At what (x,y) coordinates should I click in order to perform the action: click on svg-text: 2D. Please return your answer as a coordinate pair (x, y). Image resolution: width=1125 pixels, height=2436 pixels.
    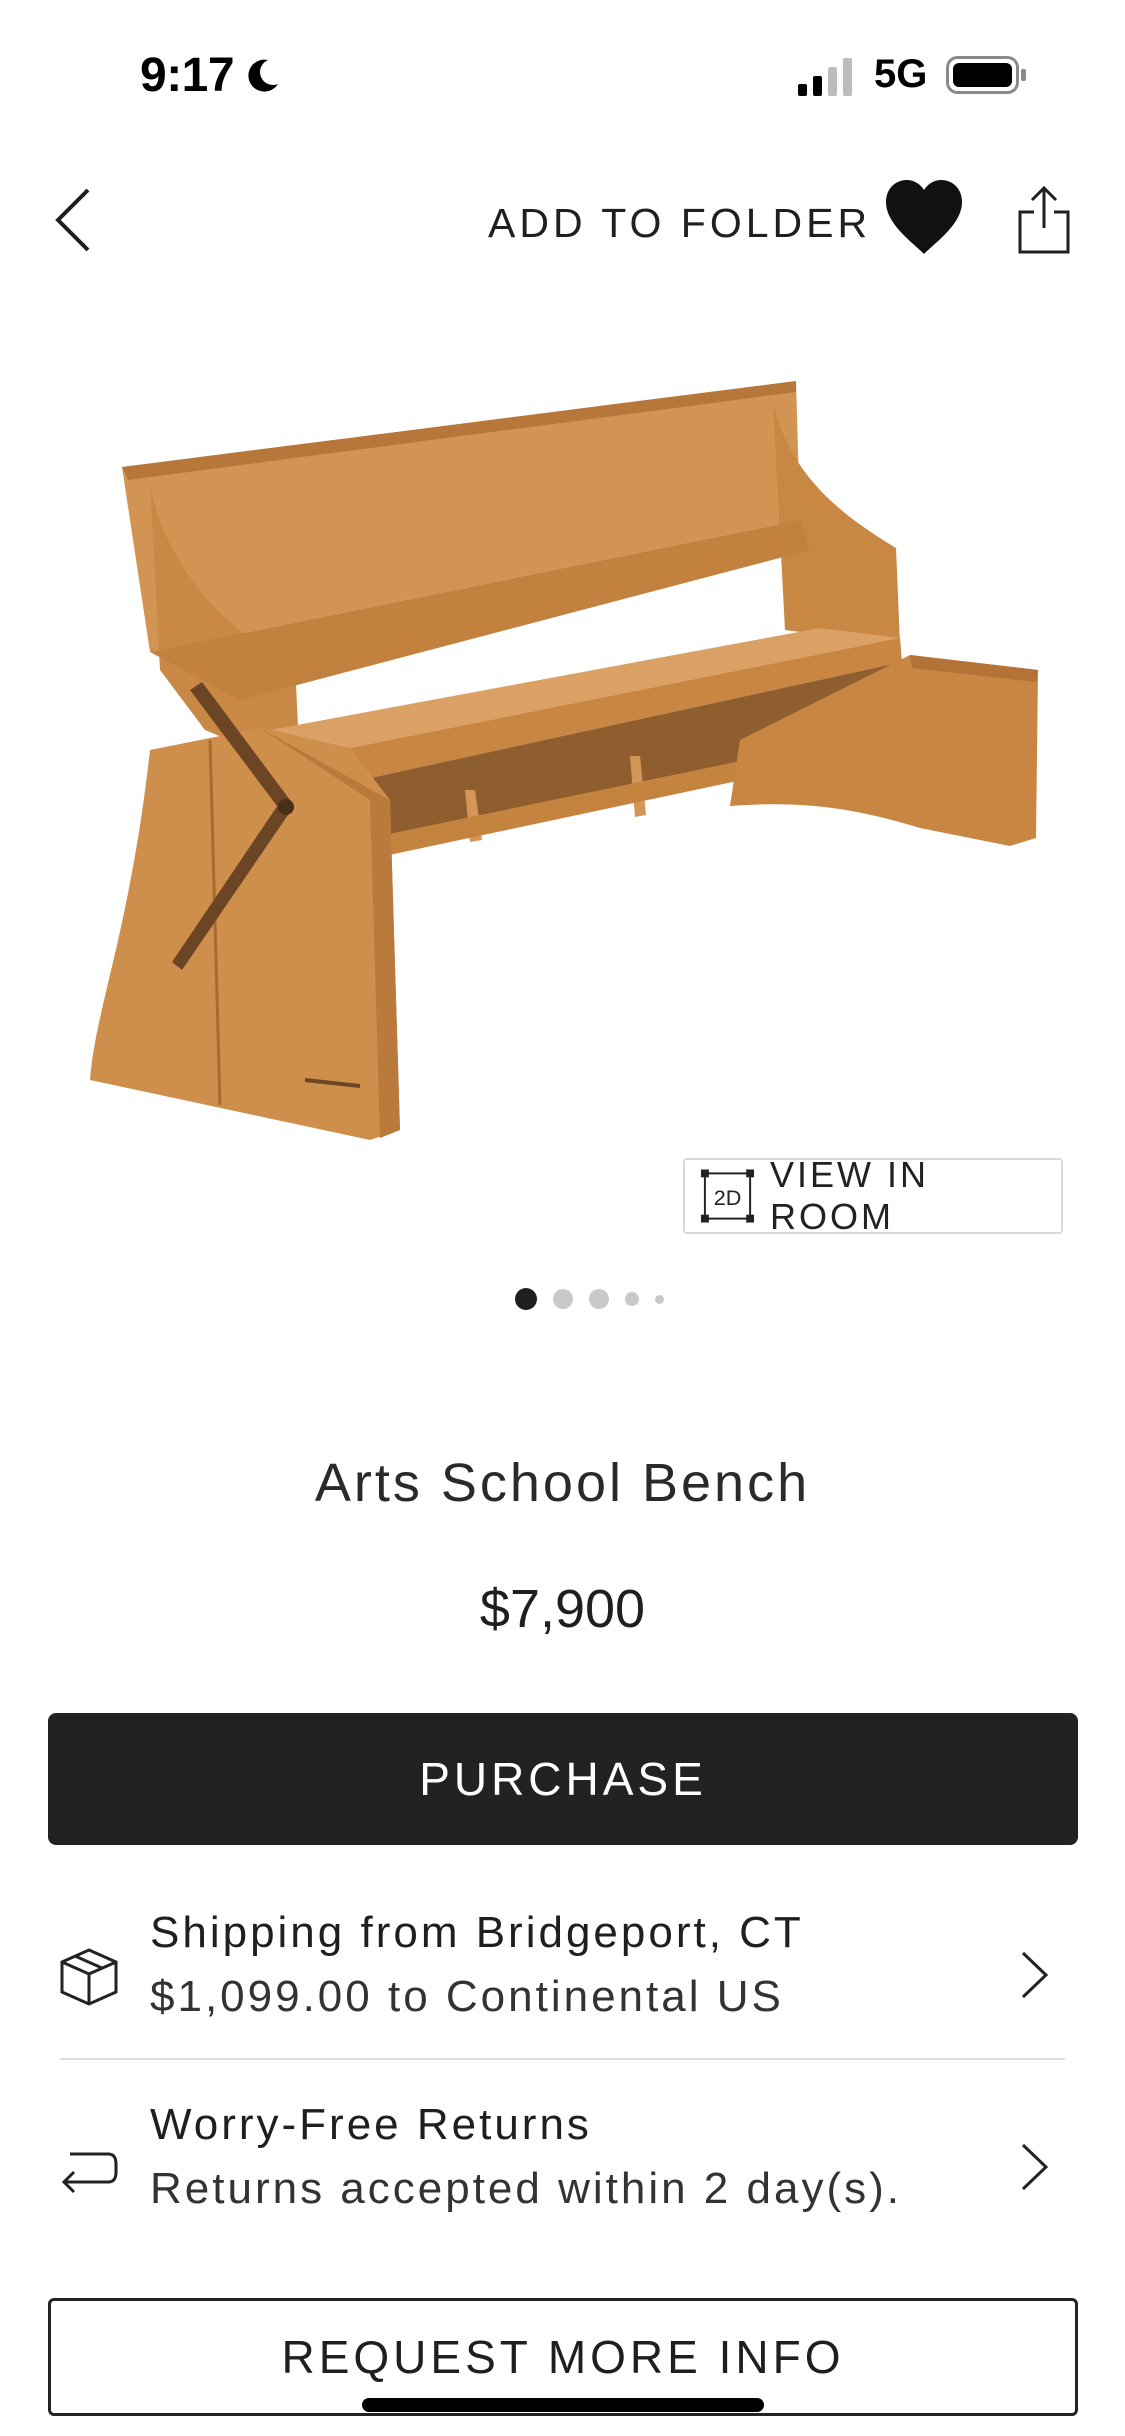
    Looking at the image, I should click on (728, 1197).